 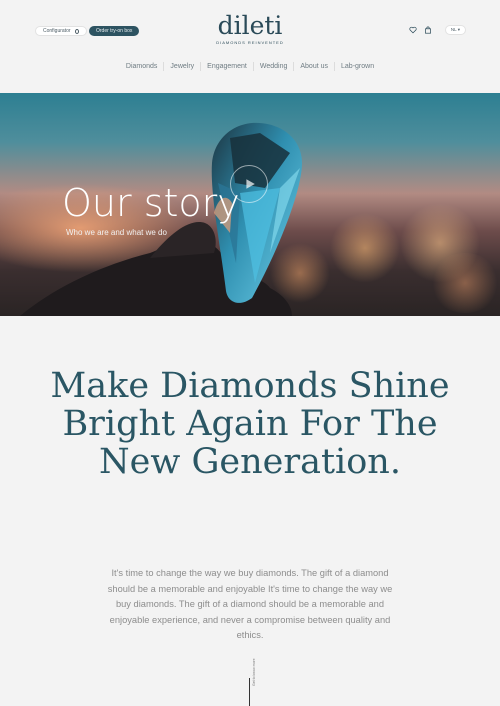 I want to click on scroll-line, so click(x=249, y=692).